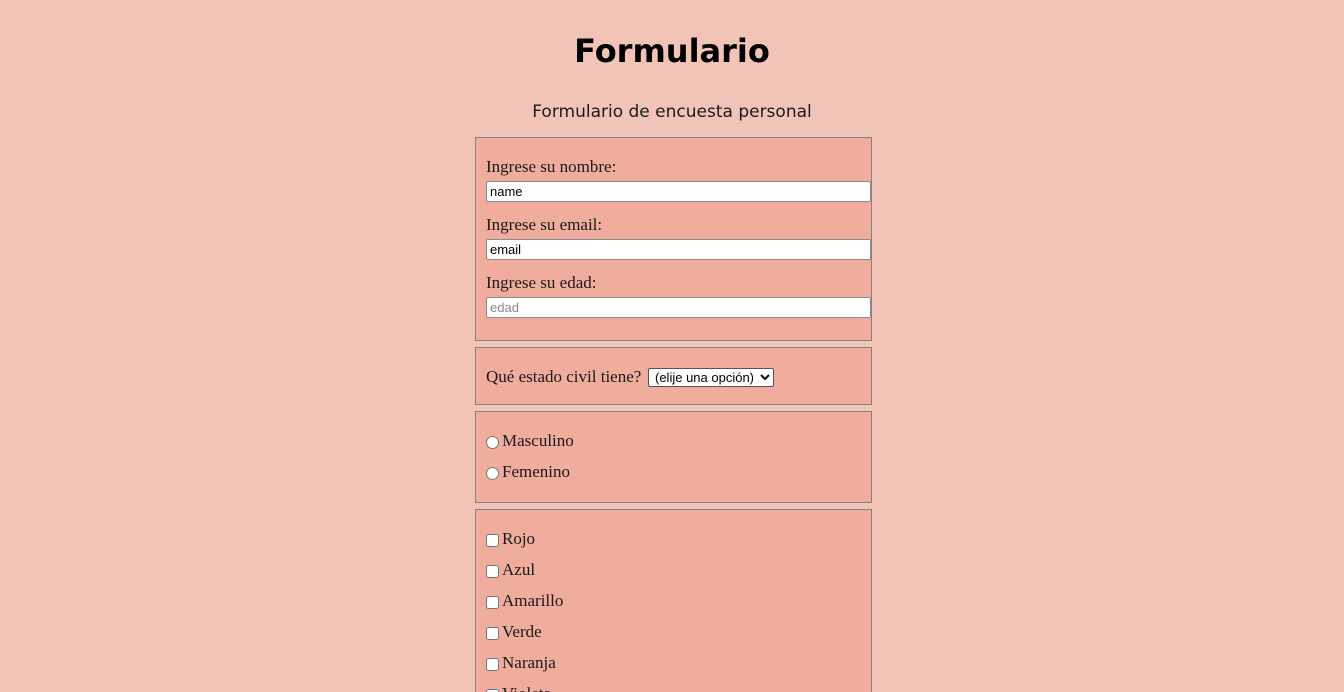 The height and width of the screenshot is (692, 1344). Describe the element at coordinates (678, 191) in the screenshot. I see `name-input` at that location.